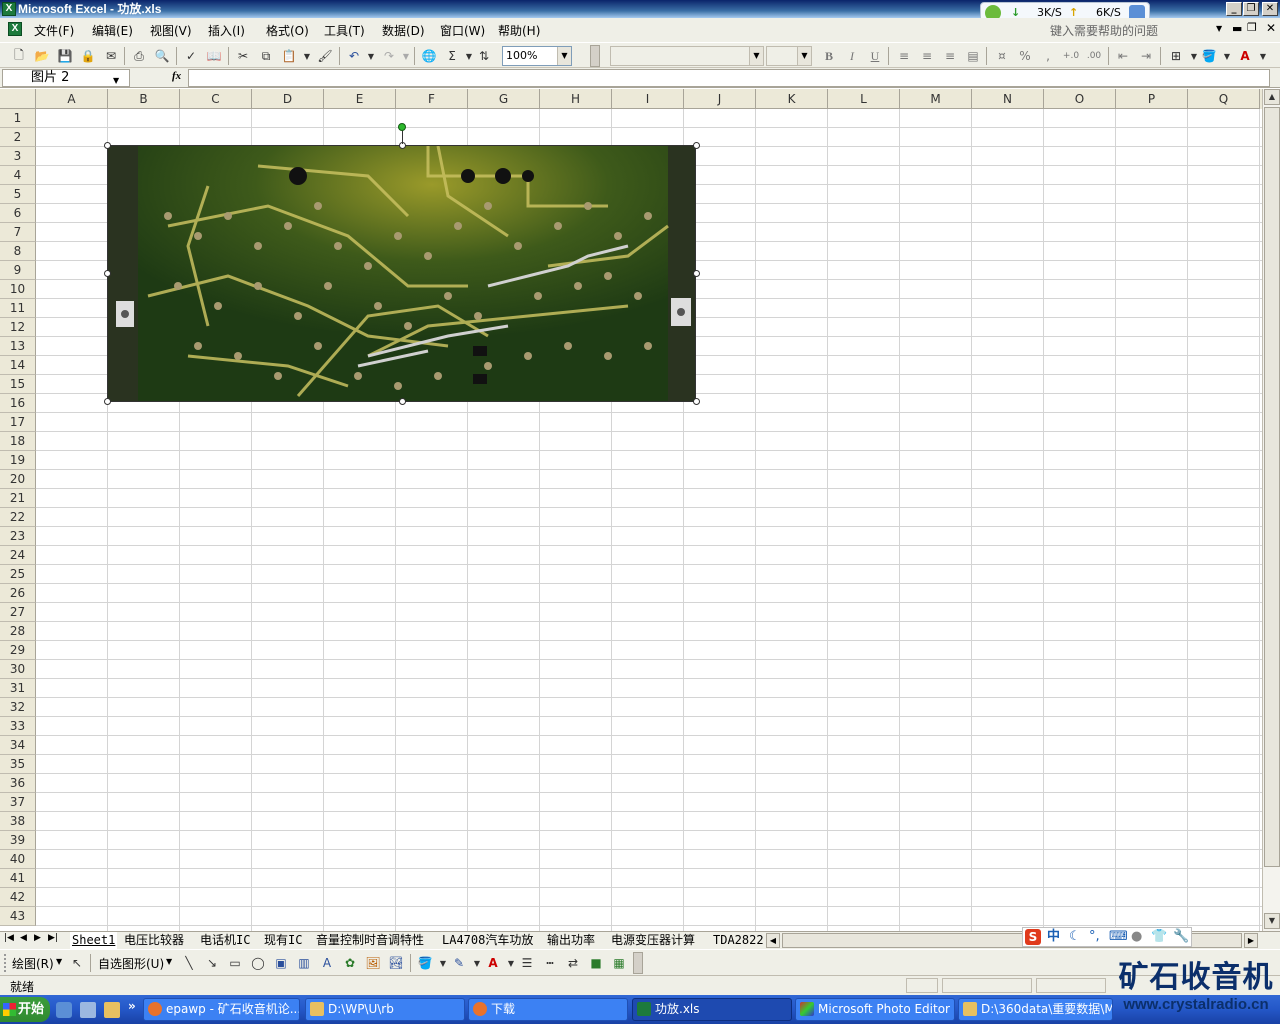 The width and height of the screenshot is (1280, 1024). Describe the element at coordinates (452, 56) in the screenshot. I see `autosum-icon: Σ` at that location.